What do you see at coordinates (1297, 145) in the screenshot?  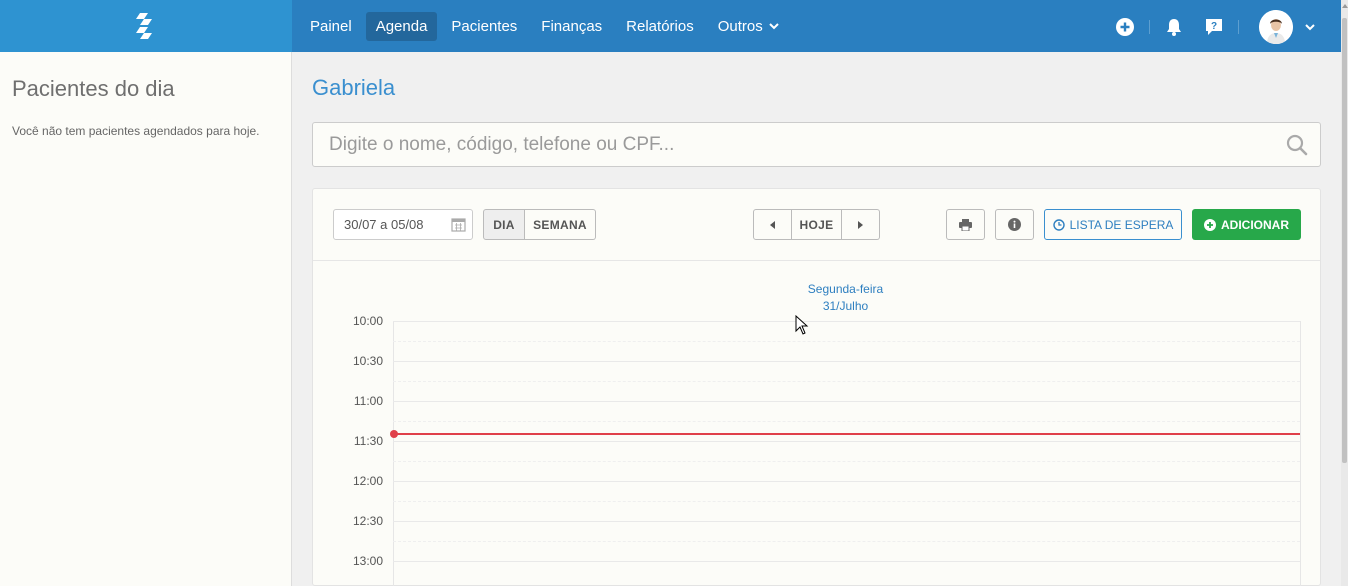 I see `search-icon` at bounding box center [1297, 145].